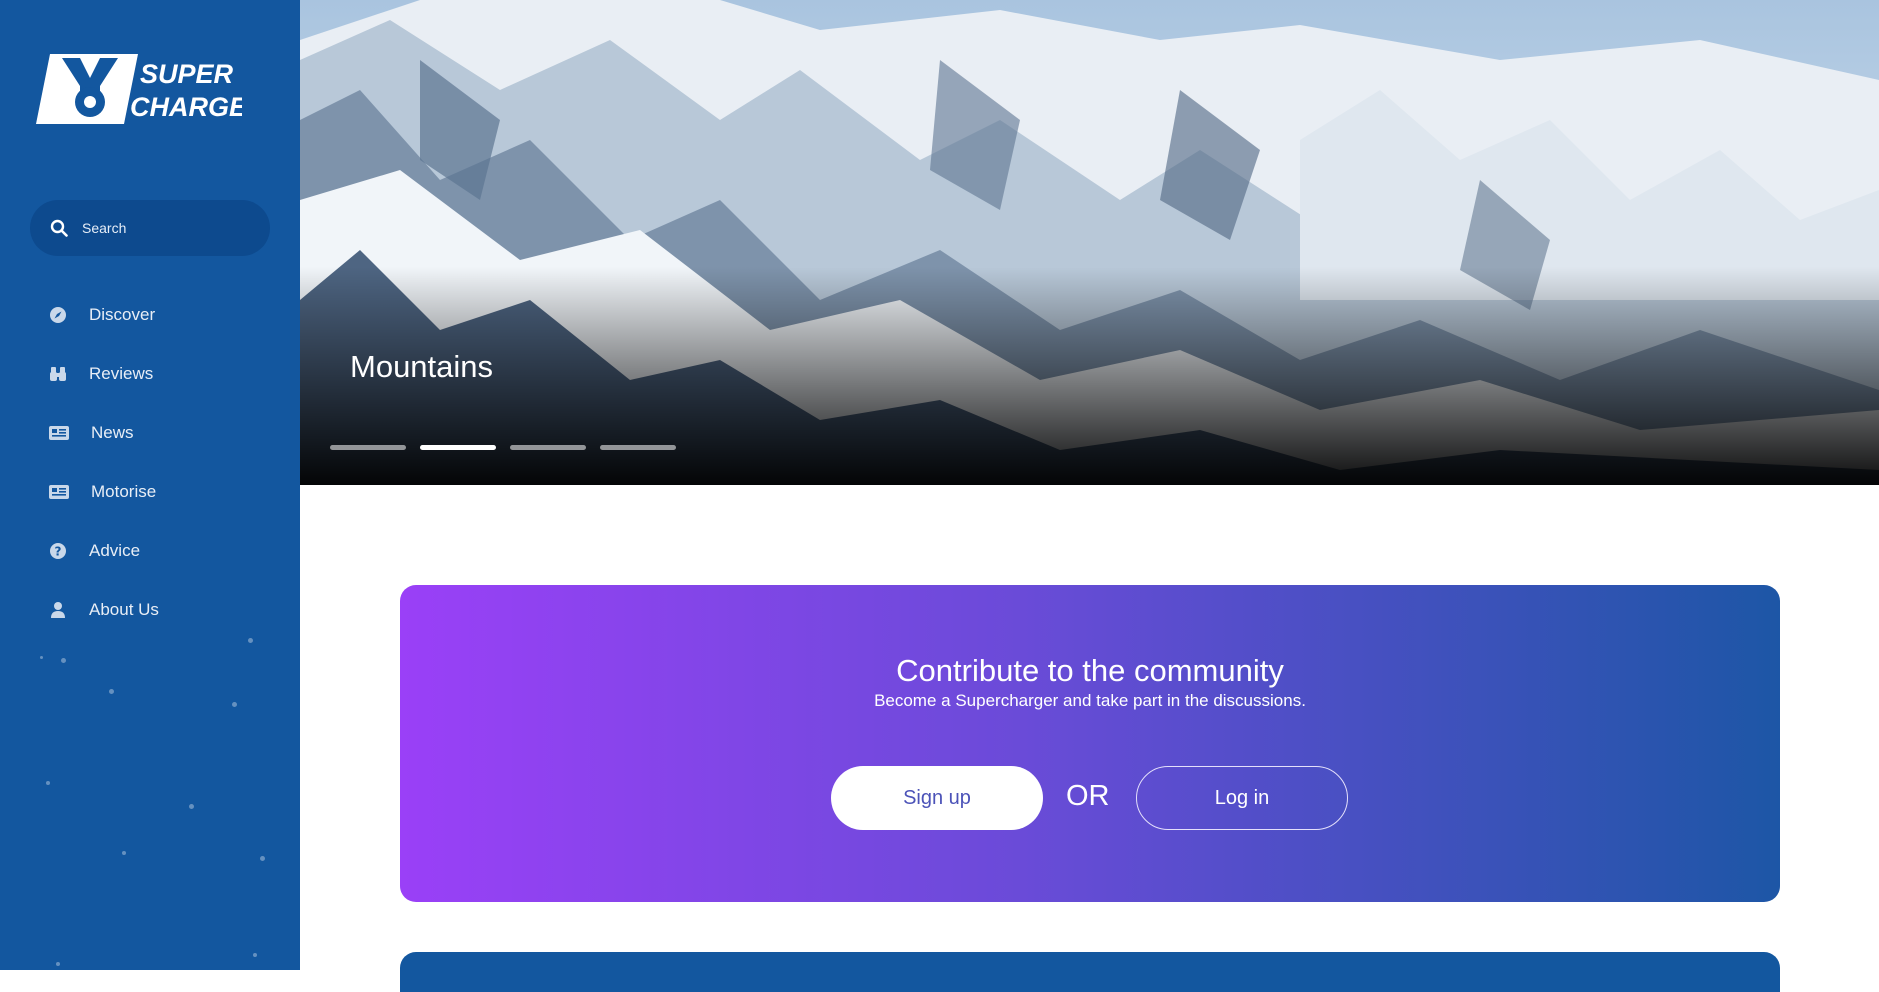 The image size is (1879, 992). Describe the element at coordinates (112, 432) in the screenshot. I see `sidebar-item-label: News` at that location.